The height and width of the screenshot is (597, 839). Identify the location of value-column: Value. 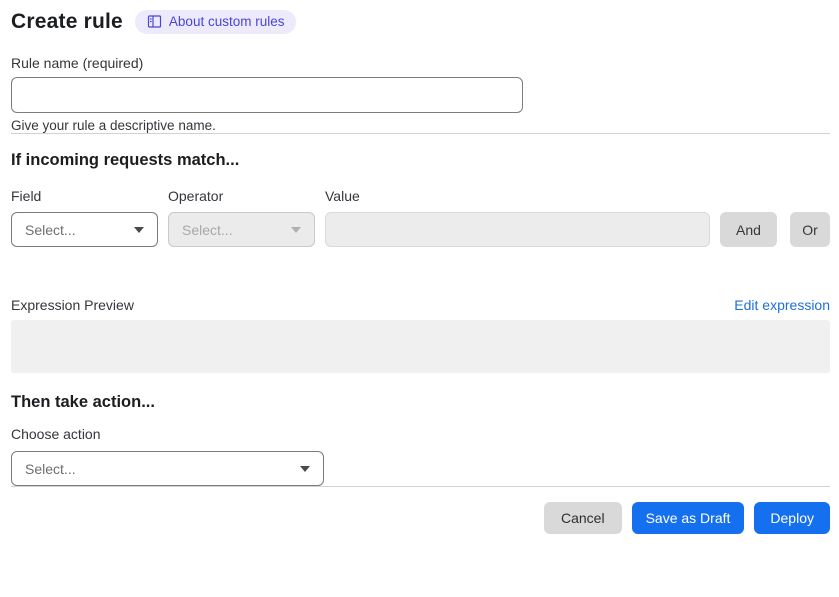
(517, 217).